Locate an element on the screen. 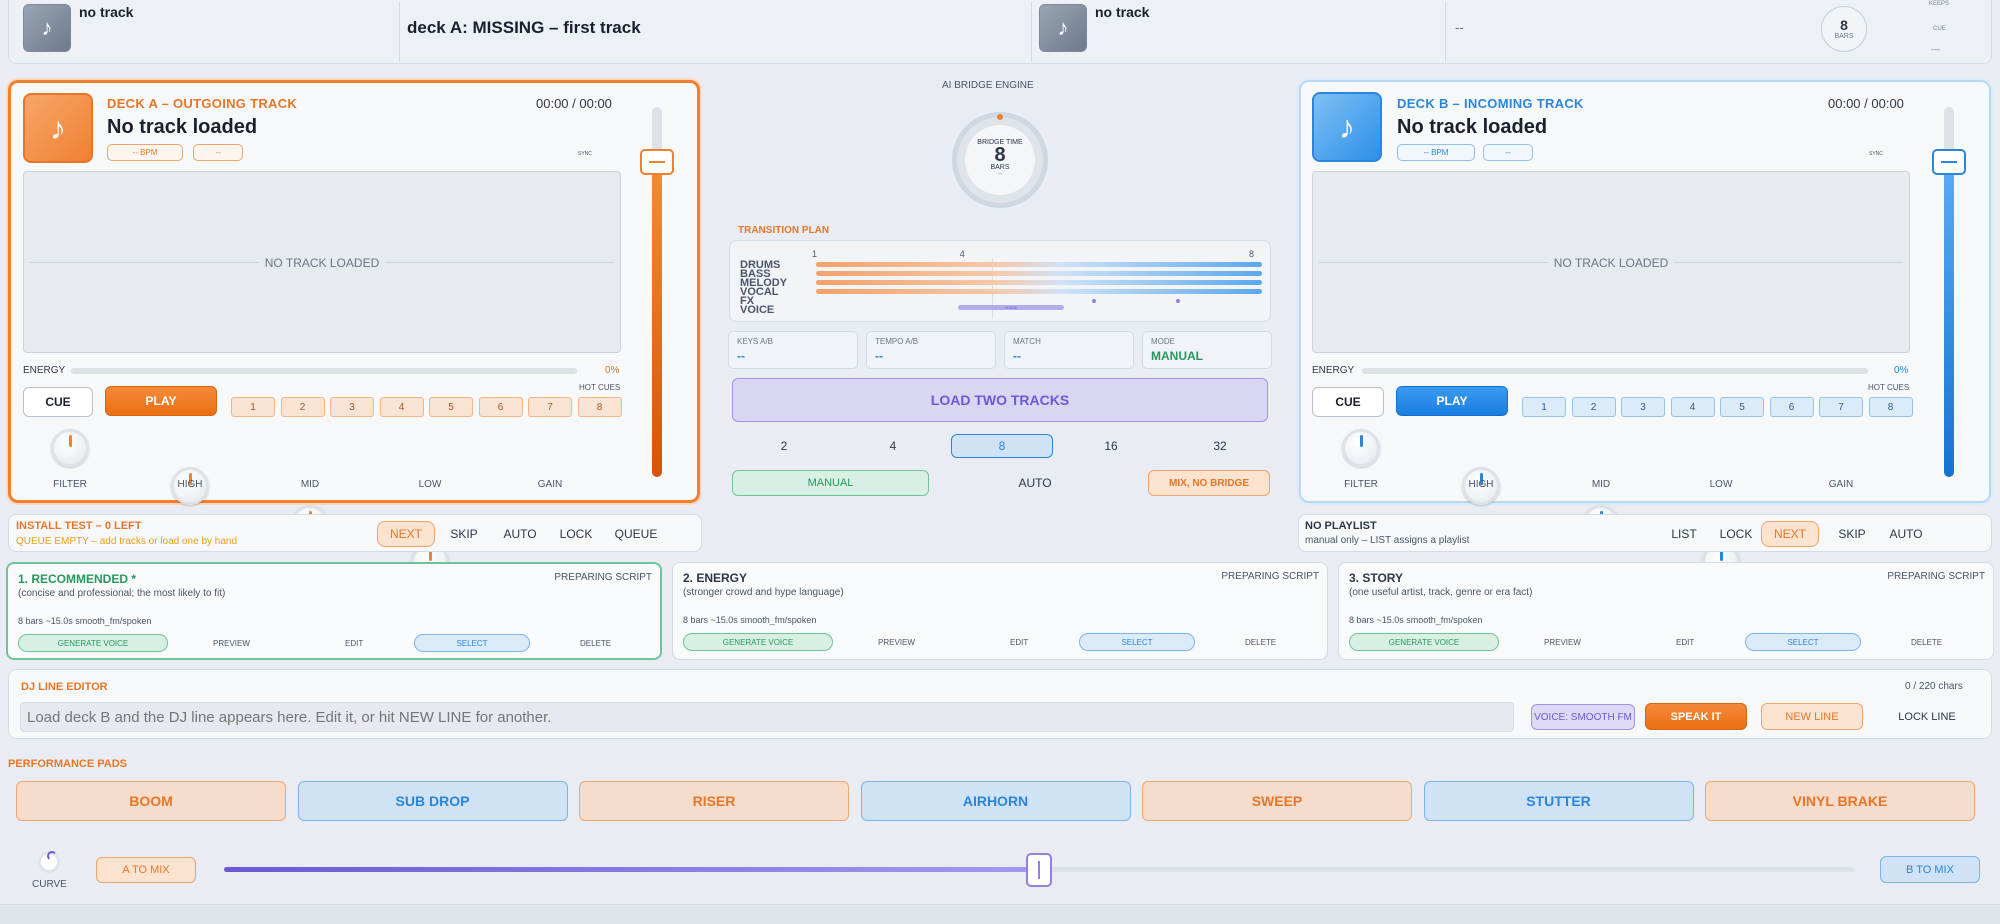 Image resolution: width=2000 pixels, height=924 pixels. dj-line-input is located at coordinates (767, 717).